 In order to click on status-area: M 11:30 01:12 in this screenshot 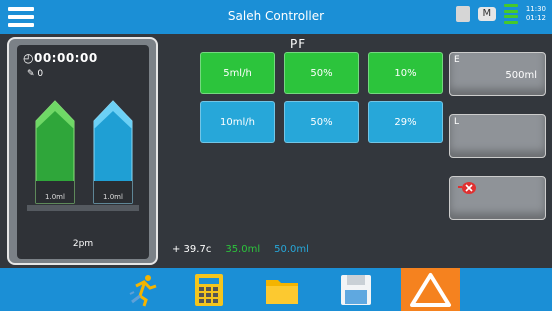, I will do `click(500, 14)`.